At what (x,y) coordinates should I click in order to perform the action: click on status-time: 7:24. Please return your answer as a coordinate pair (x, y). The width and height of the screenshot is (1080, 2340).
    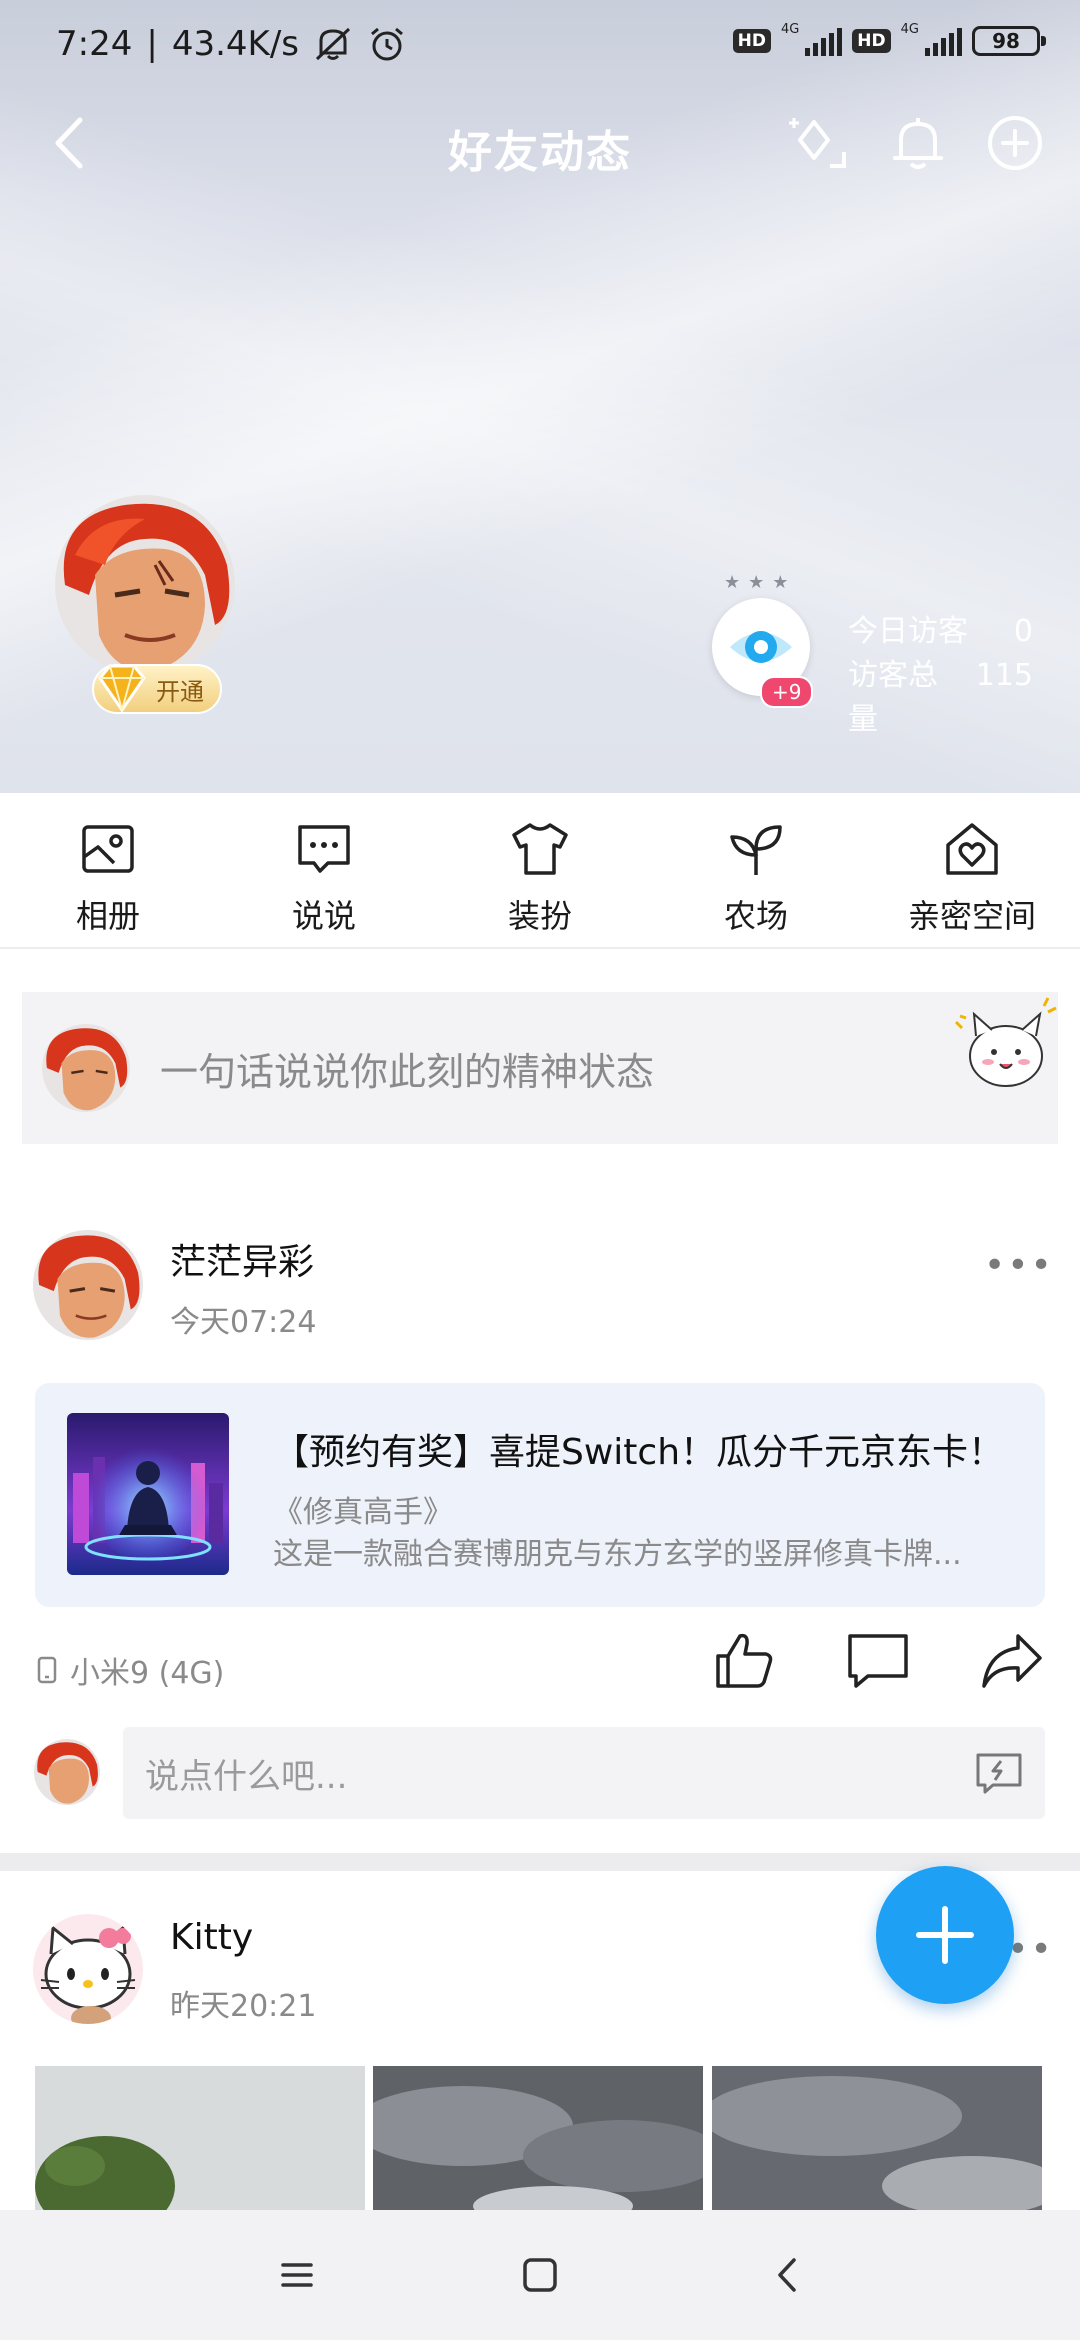
    Looking at the image, I should click on (94, 44).